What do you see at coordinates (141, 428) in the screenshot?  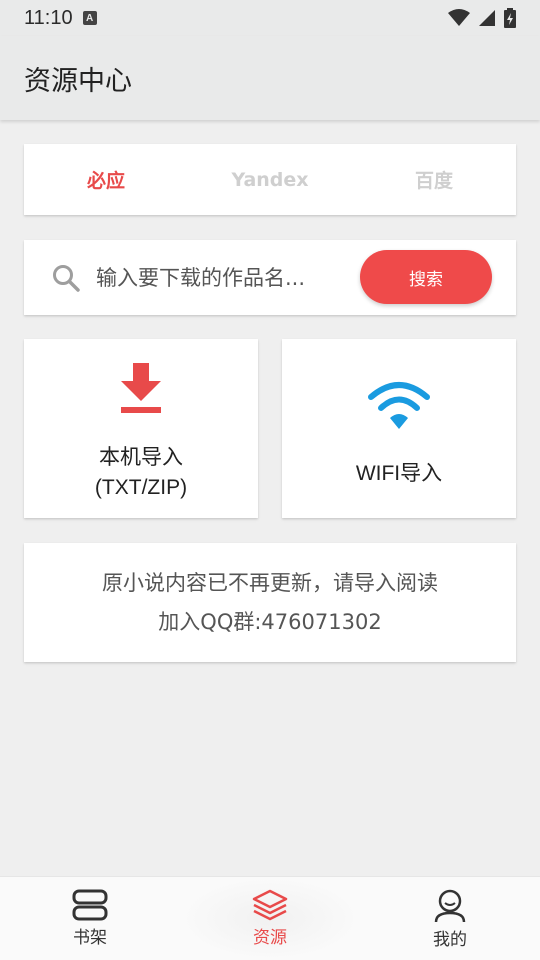 I see `local-import-card: 本机导入 (TXT/ZIP)` at bounding box center [141, 428].